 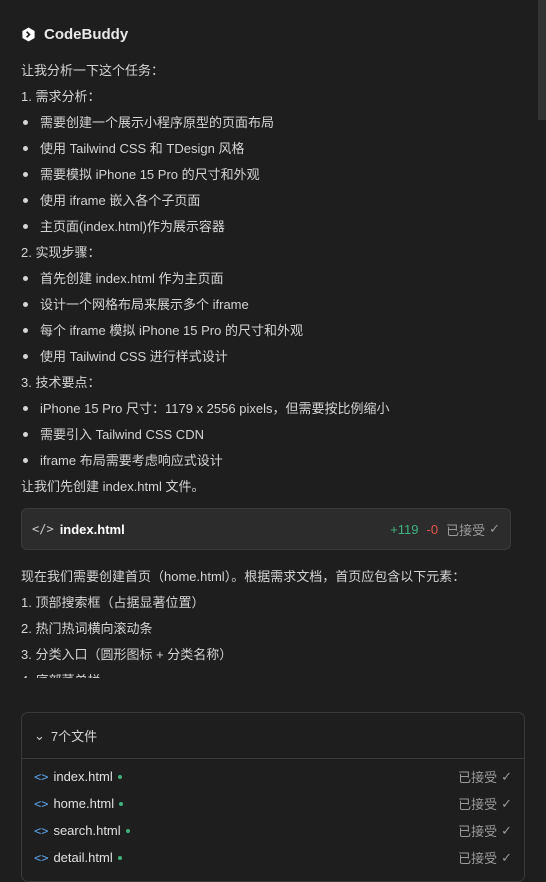 I want to click on message-text: 4. 底部菜单栏, so click(x=273, y=673).